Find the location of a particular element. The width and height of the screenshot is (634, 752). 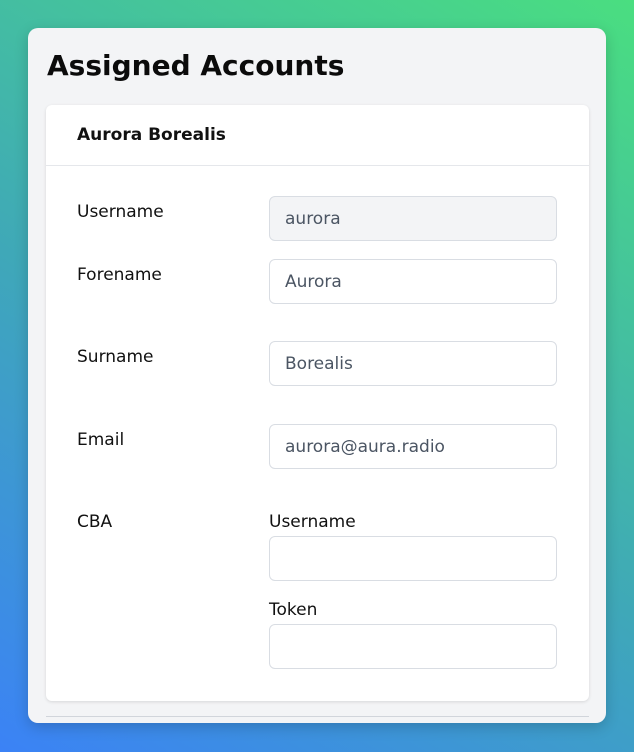

username-label: Username is located at coordinates (120, 212).